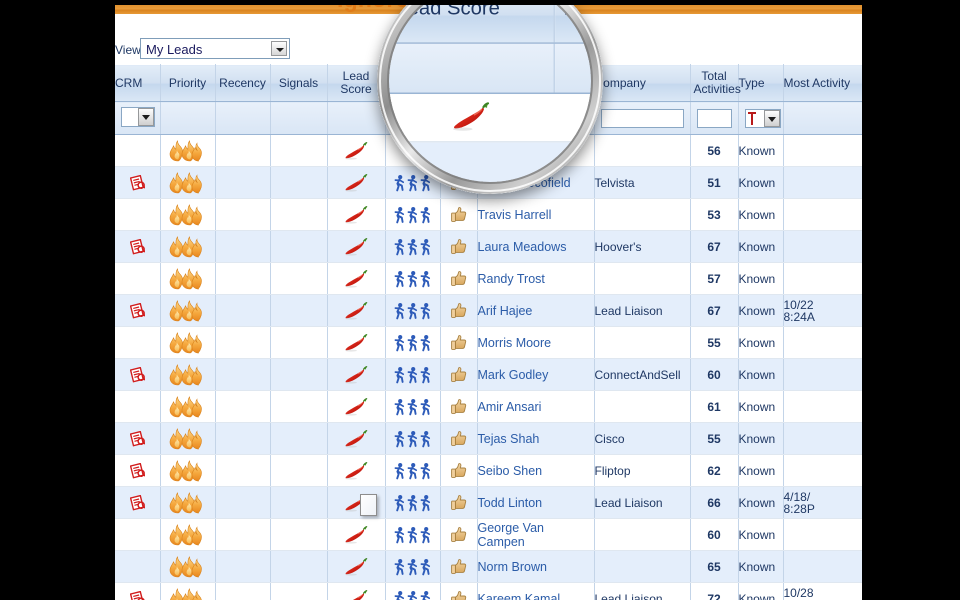 This screenshot has height=600, width=960. Describe the element at coordinates (513, 375) in the screenshot. I see `prospect-link: Mark Godley` at that location.